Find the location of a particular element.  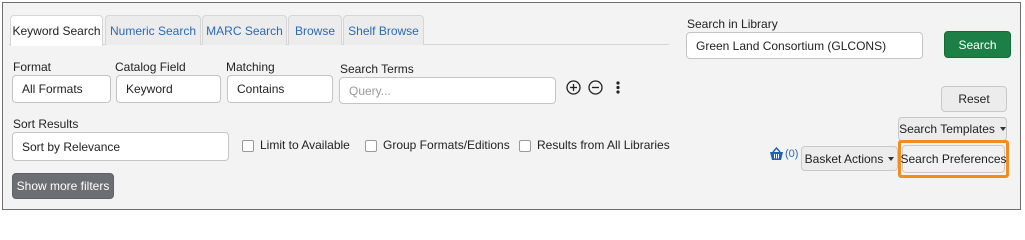

sort-results-select: Sort by Relevance is located at coordinates (120, 146).